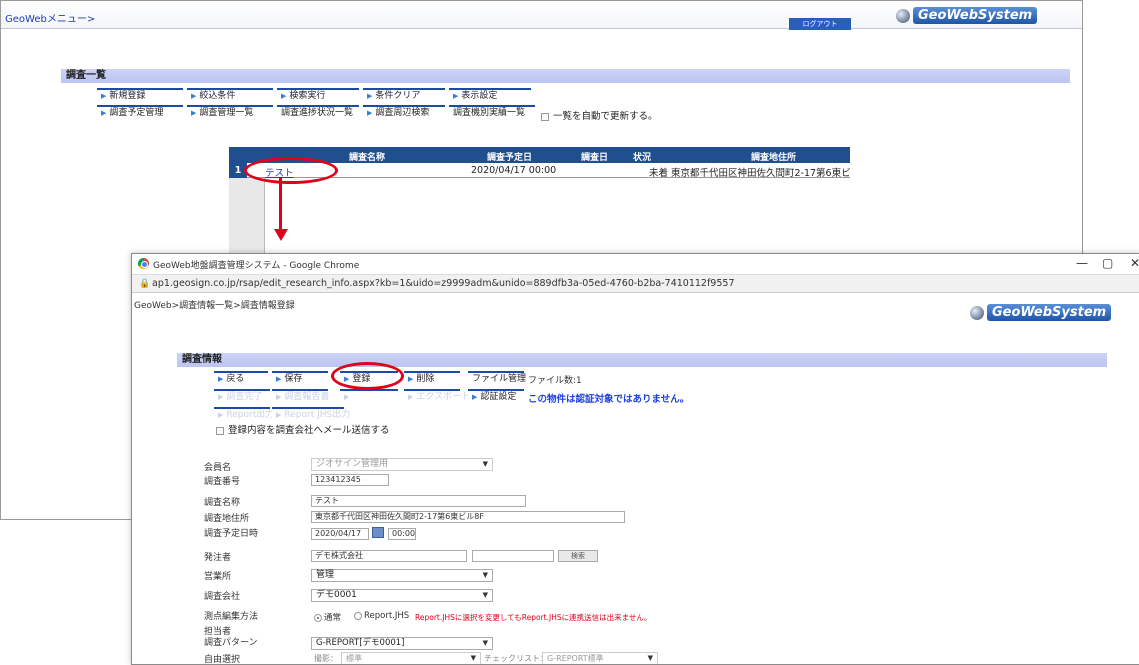 Image resolution: width=1139 pixels, height=665 pixels. I want to click on button-label: 調査管理一覧, so click(226, 113).